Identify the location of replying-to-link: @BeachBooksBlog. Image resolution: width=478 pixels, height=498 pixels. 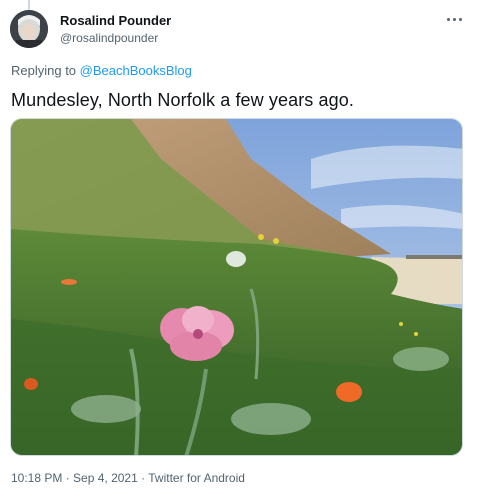
(136, 70).